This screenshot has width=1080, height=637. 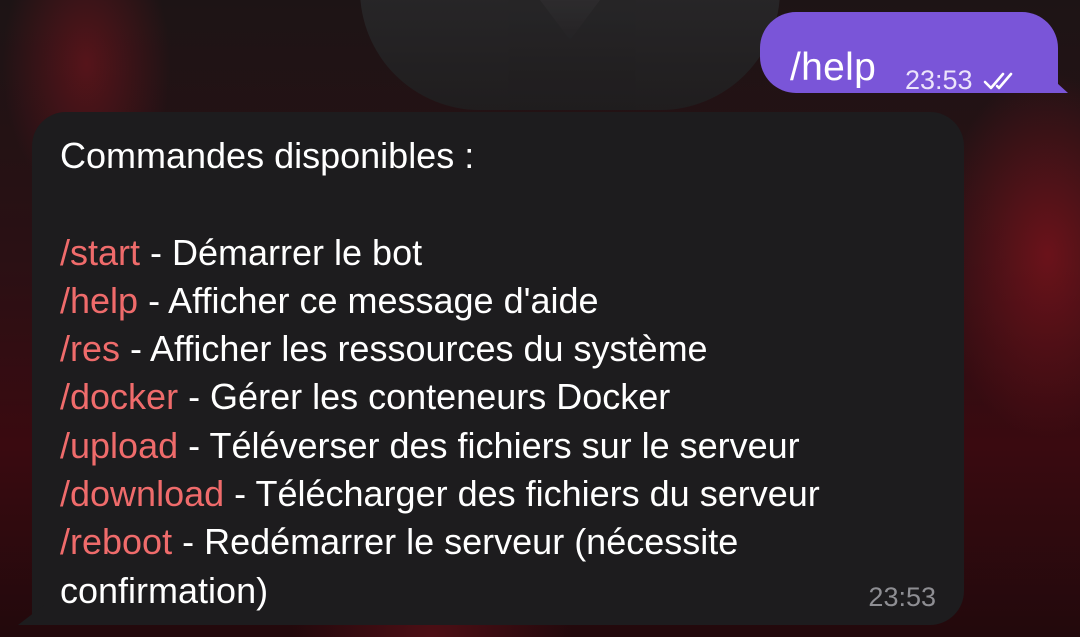 I want to click on command-link: /start, so click(x=100, y=252).